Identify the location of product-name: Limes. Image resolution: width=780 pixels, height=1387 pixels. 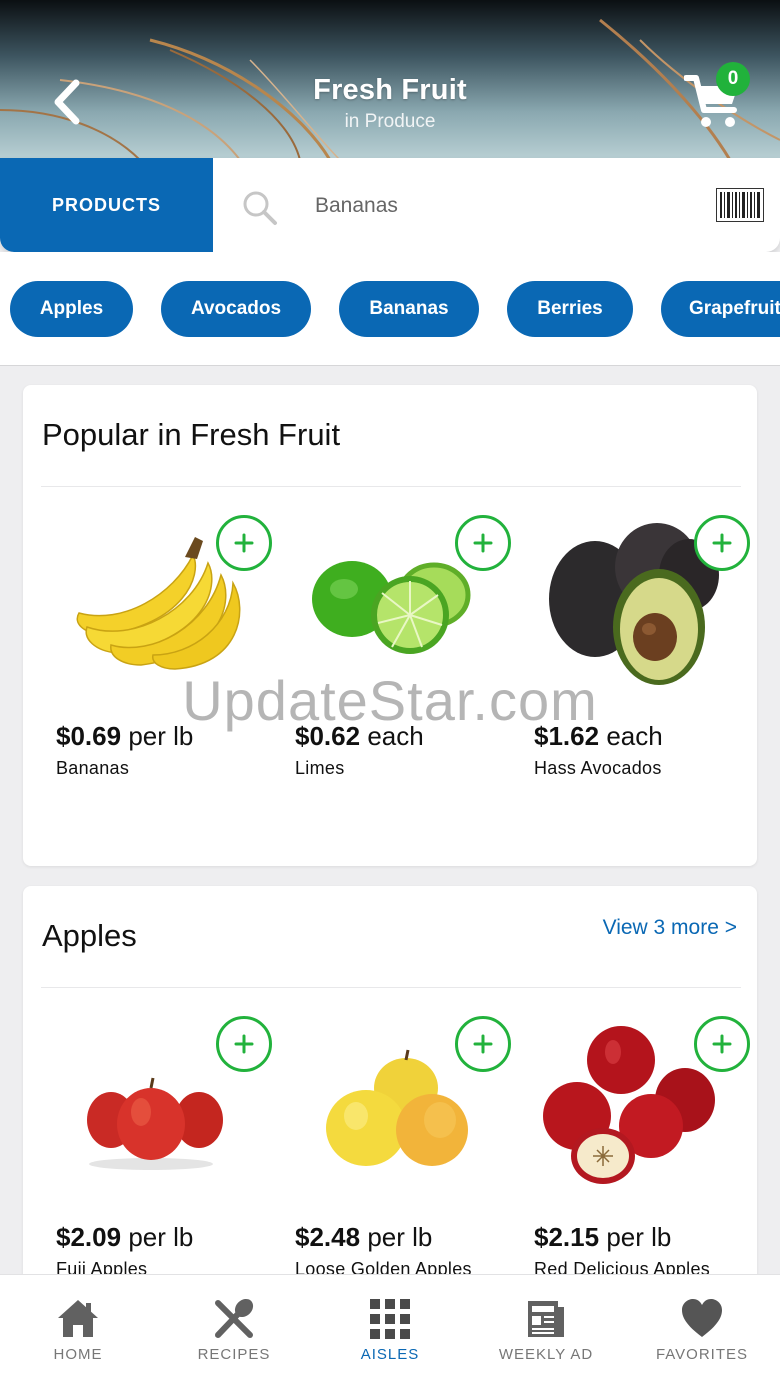
(320, 768).